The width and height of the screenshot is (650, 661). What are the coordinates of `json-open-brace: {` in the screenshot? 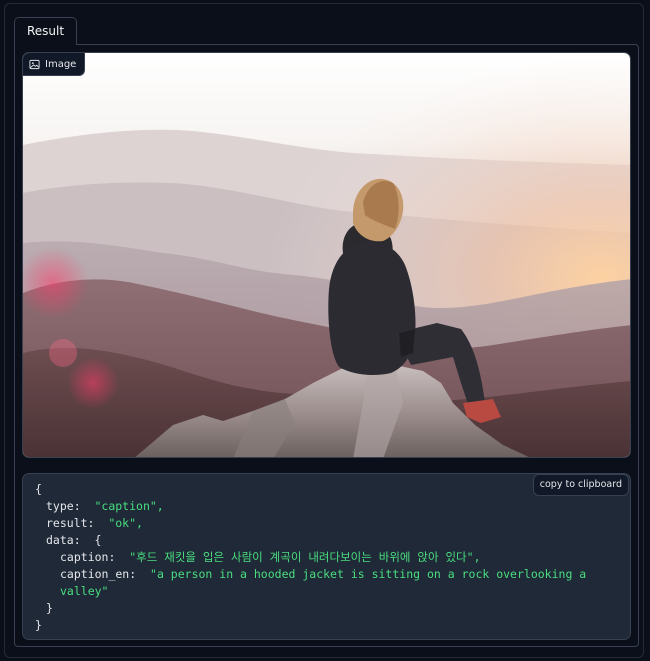 It's located at (38, 489).